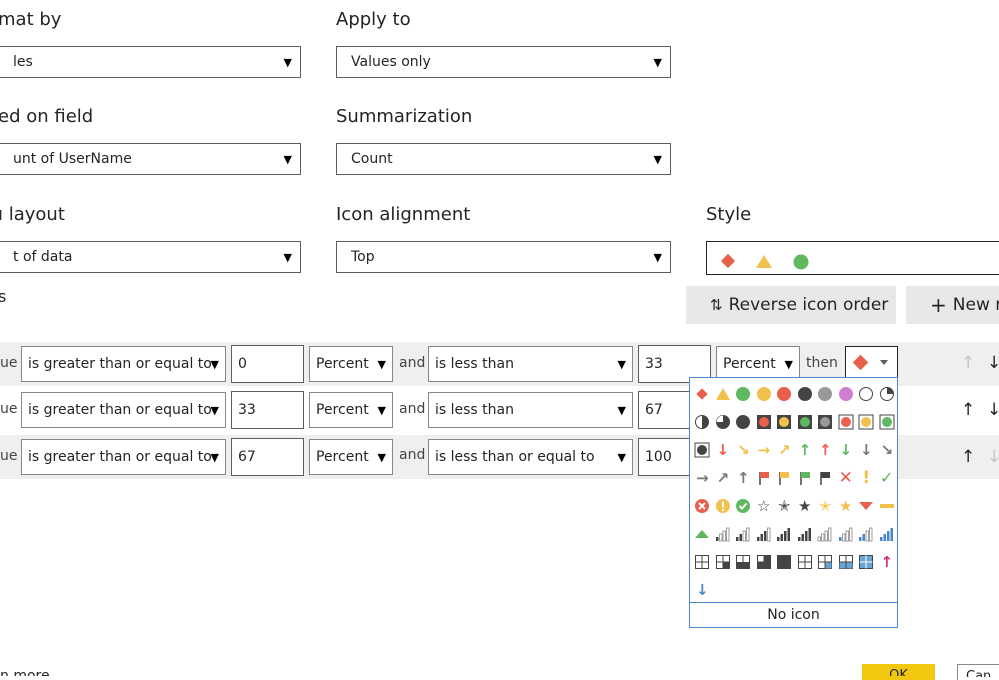 The width and height of the screenshot is (999, 680). What do you see at coordinates (805, 506) in the screenshot?
I see `full-star-icon: ★` at bounding box center [805, 506].